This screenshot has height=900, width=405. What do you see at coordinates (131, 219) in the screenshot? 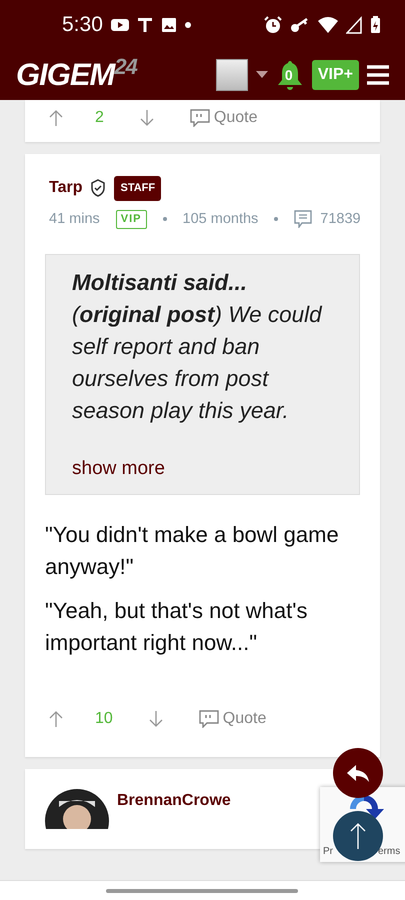
I see `vip-tag: VIP` at bounding box center [131, 219].